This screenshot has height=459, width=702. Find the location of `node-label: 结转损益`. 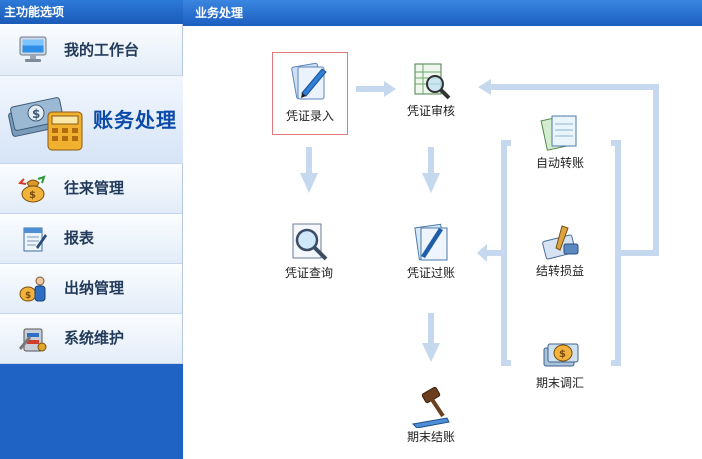

node-label: 结转损益 is located at coordinates (559, 271).